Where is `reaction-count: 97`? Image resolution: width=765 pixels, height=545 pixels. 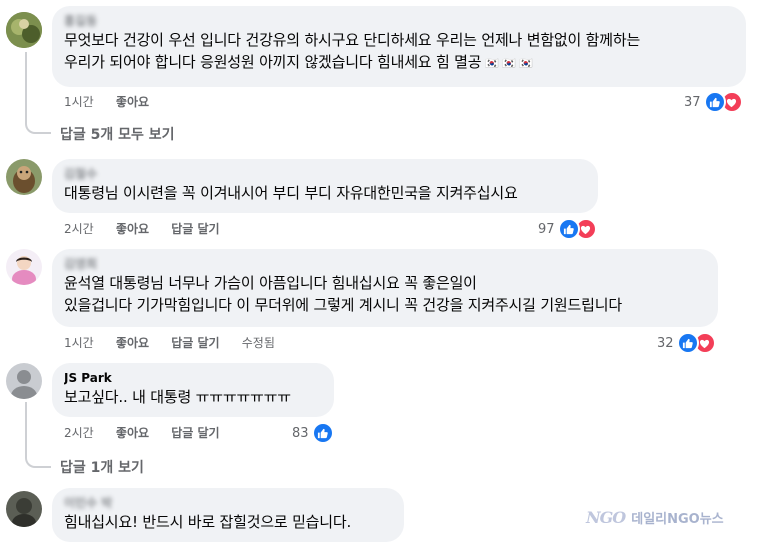 reaction-count: 97 is located at coordinates (546, 229).